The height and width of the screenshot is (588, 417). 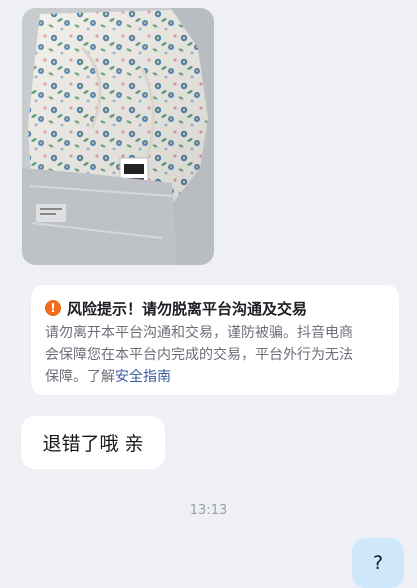 What do you see at coordinates (208, 510) in the screenshot?
I see `message-timestamp: 13:13` at bounding box center [208, 510].